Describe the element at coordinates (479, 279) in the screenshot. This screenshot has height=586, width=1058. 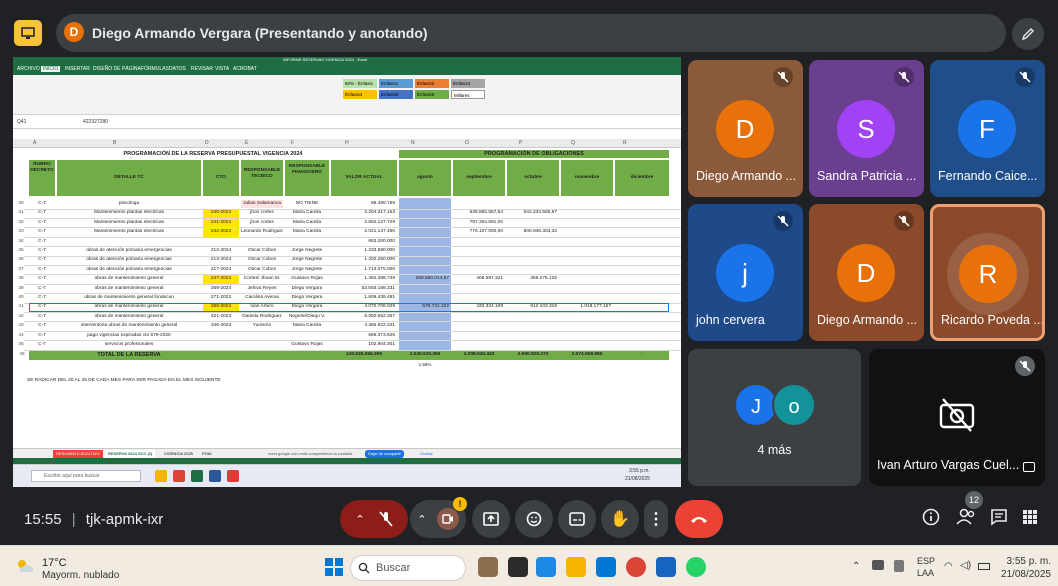
I see `cell-septiembre: 406.597.321` at that location.